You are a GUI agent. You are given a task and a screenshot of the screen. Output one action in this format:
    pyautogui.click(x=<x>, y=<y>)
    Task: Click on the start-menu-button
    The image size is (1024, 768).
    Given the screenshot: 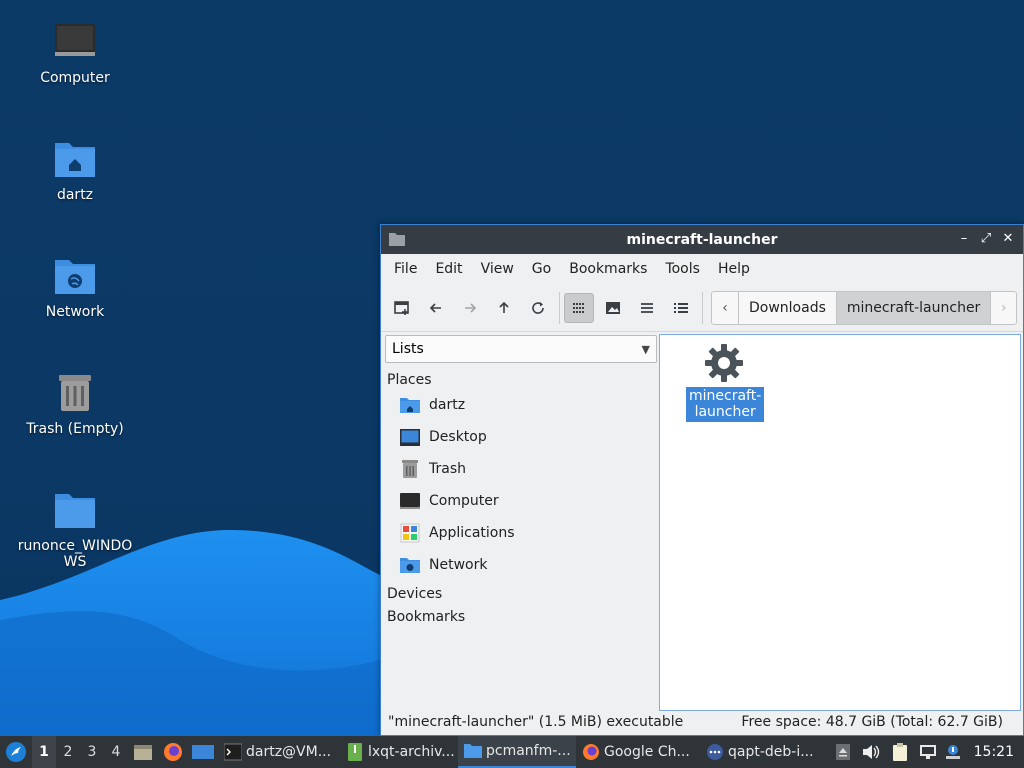 What is the action you would take?
    pyautogui.click(x=16, y=752)
    